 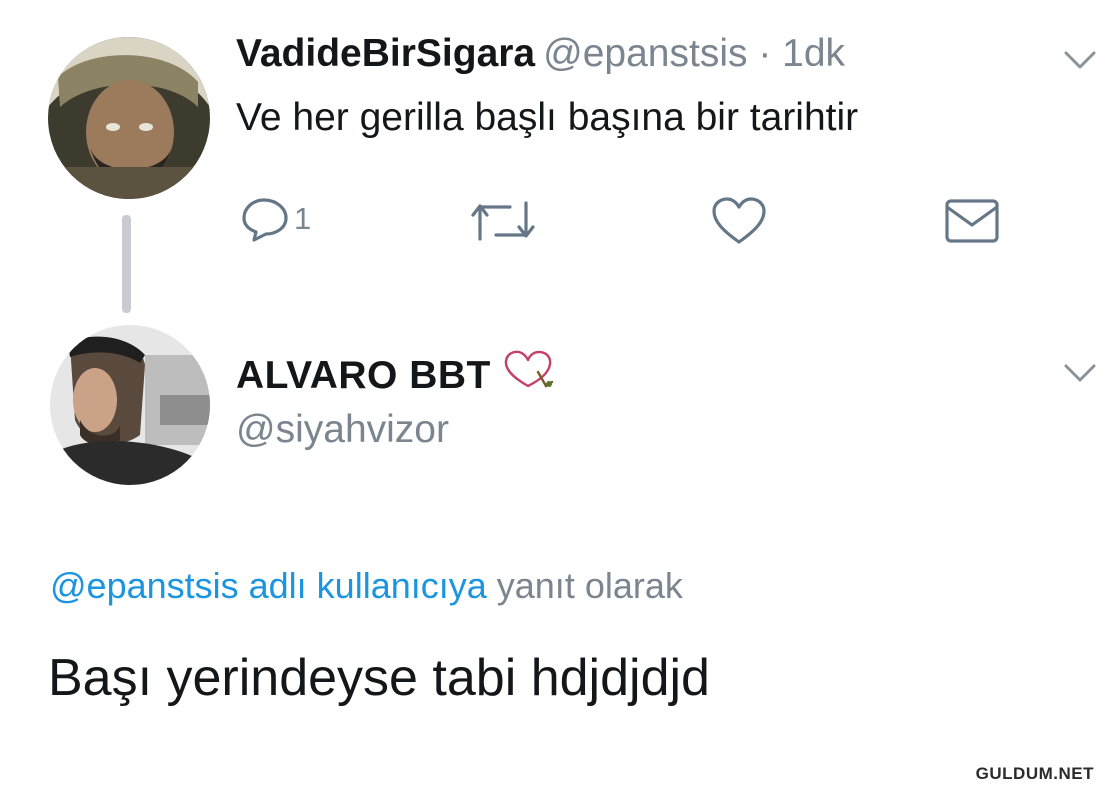 What do you see at coordinates (268, 585) in the screenshot?
I see `replying-to-mention: @epanstsis adlı kullanıcıya` at bounding box center [268, 585].